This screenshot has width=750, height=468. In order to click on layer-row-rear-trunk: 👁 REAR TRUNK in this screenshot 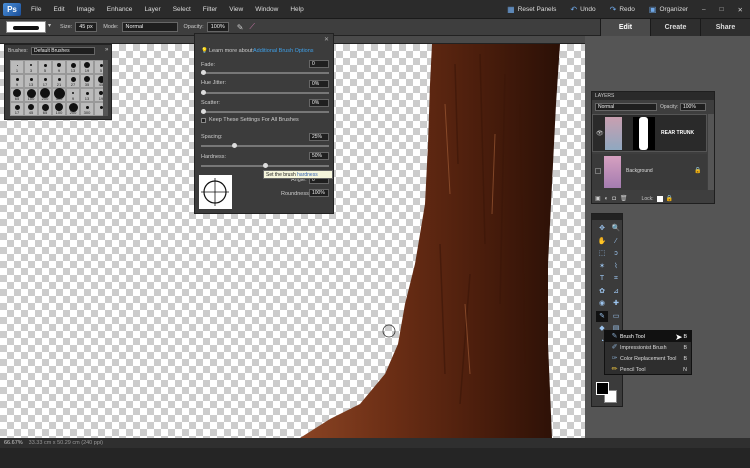, I will do `click(649, 133)`.